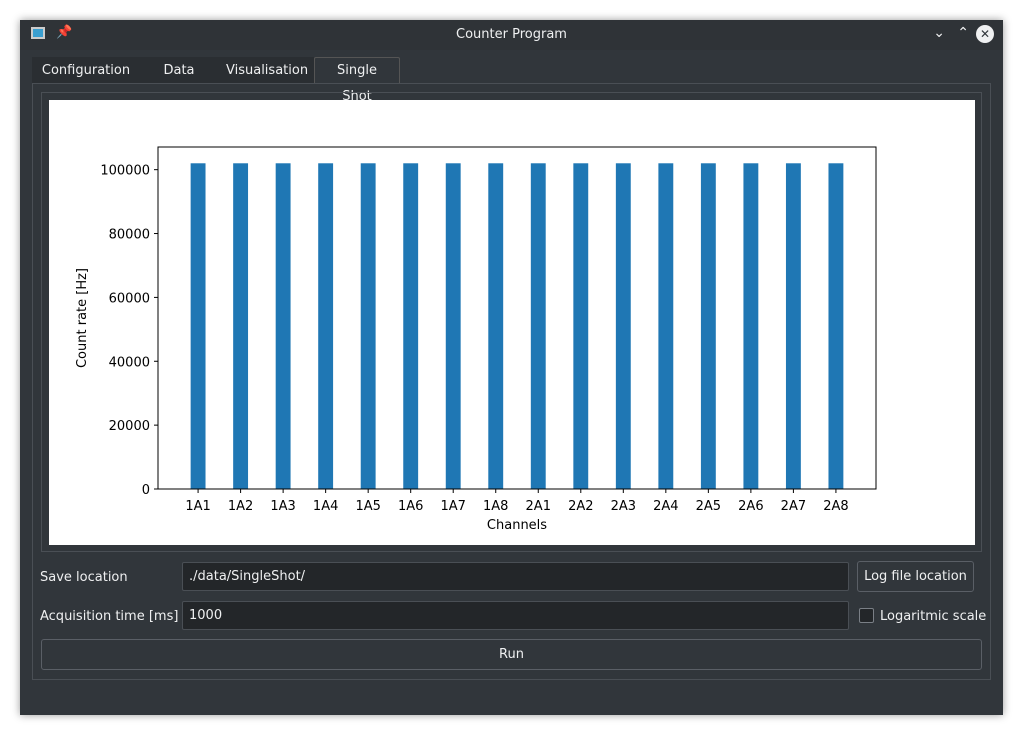  I want to click on logarithmic-scale-label: Logaritmic scale, so click(933, 616).